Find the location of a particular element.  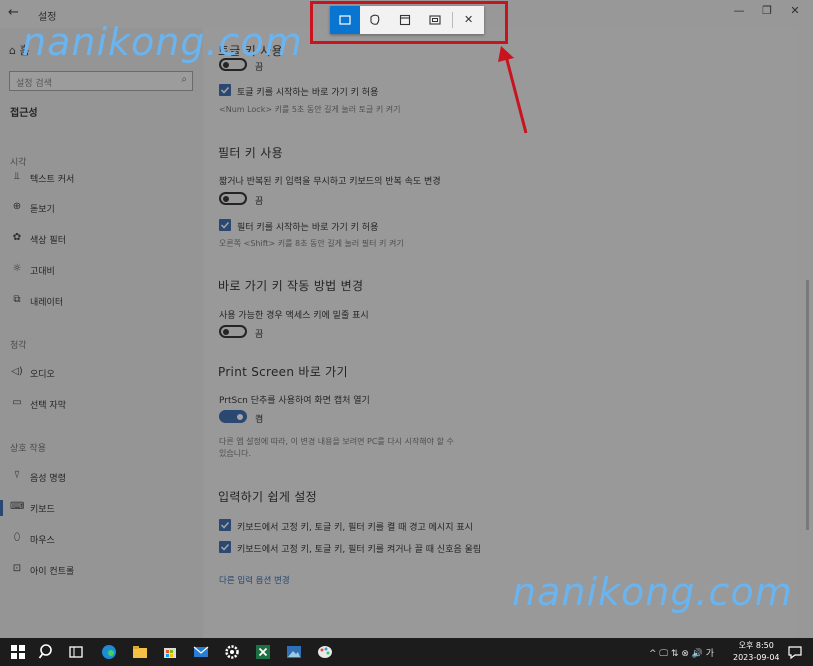

taskbar: ^ 🖵 ⇅ ⊗ 🔊 가 오후 8:50 2023-09-04 is located at coordinates (406, 652).